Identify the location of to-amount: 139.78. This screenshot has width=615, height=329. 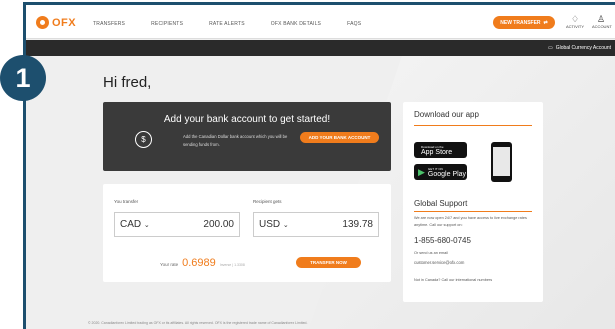
(357, 224).